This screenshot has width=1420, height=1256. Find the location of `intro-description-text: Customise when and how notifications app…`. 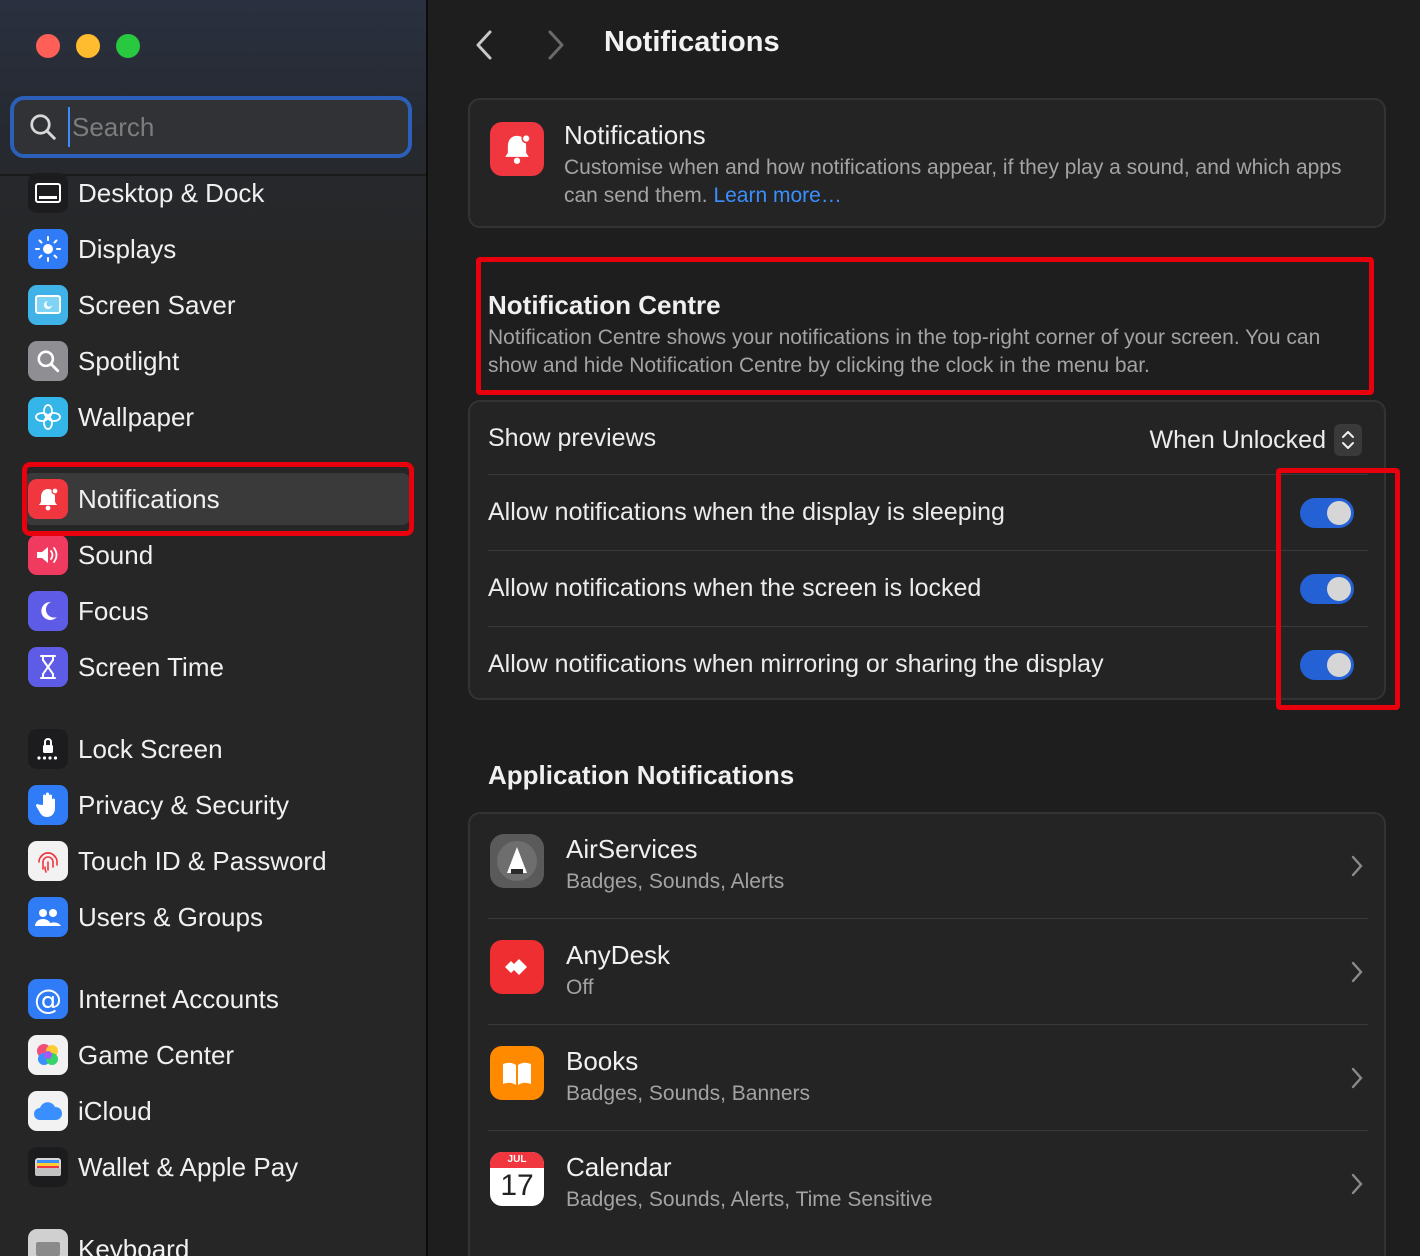

intro-description-text: Customise when and how notifications app… is located at coordinates (953, 181).